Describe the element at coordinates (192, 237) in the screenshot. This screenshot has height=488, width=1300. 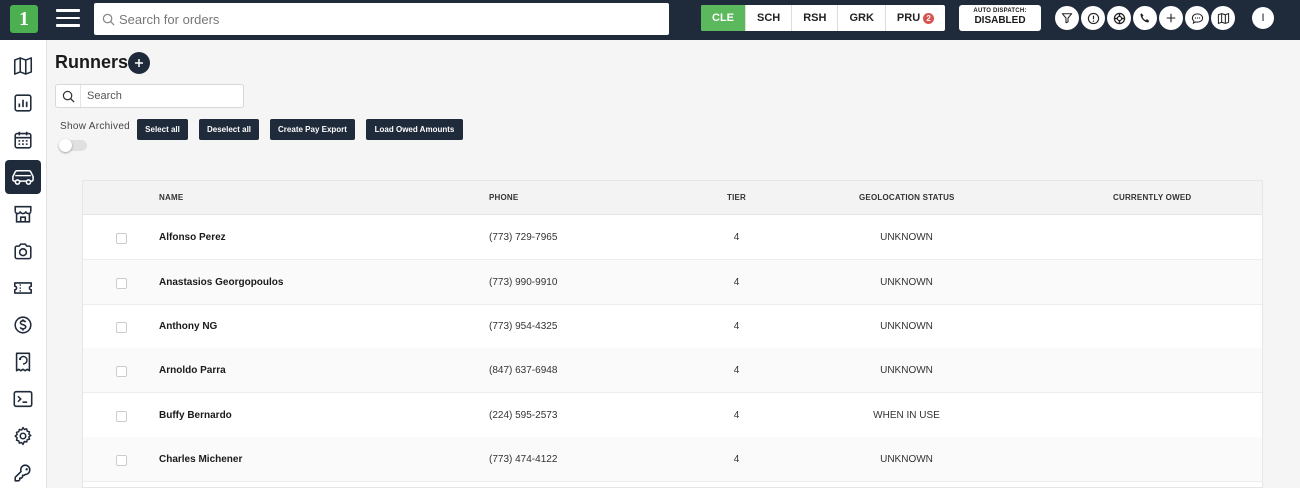
I see `runner-name: Alfonso Perez` at that location.